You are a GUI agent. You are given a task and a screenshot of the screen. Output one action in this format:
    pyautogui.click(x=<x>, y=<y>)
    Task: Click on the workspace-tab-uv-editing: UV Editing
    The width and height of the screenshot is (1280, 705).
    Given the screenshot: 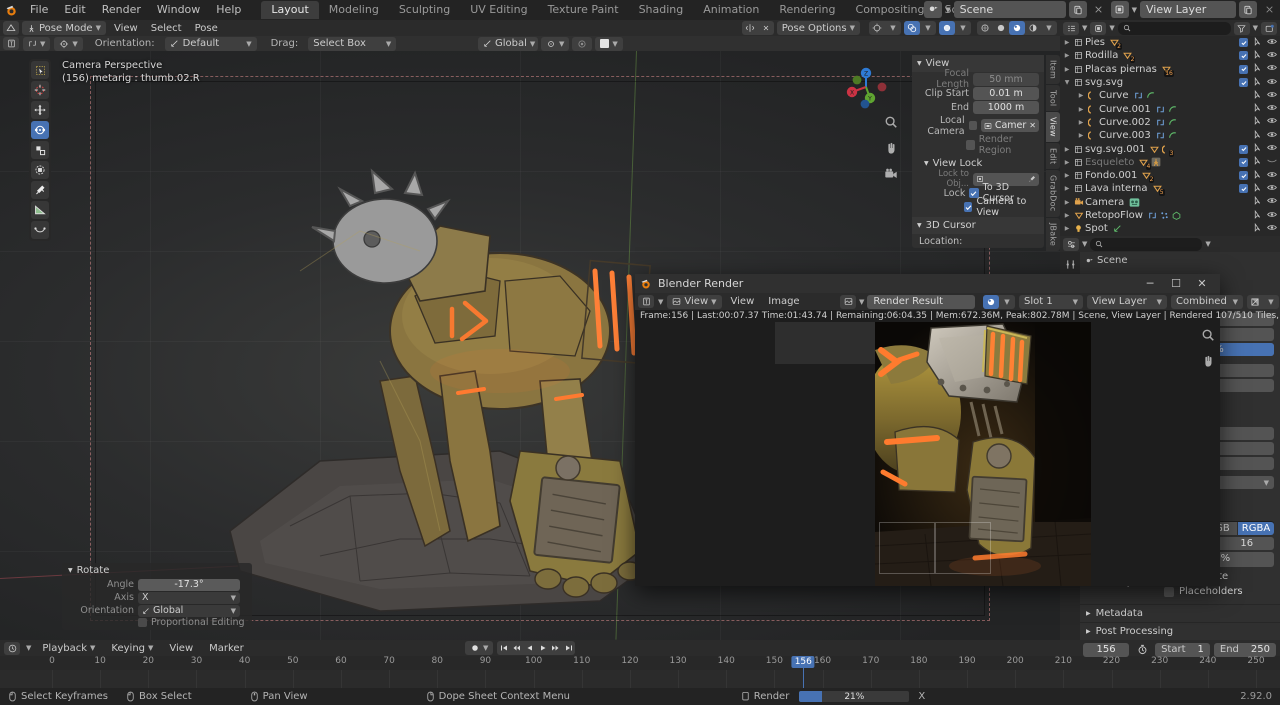 What is the action you would take?
    pyautogui.click(x=498, y=10)
    